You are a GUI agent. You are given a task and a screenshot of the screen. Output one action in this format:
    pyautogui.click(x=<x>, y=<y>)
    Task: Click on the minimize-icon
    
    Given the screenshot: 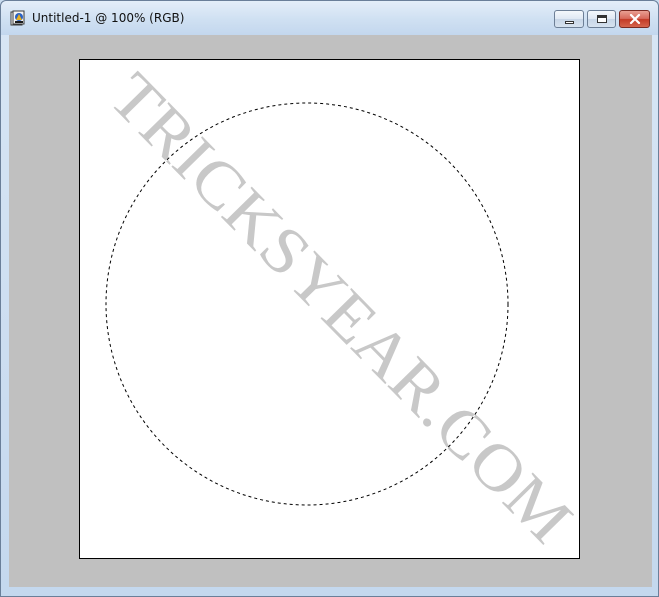 What is the action you would take?
    pyautogui.click(x=569, y=22)
    